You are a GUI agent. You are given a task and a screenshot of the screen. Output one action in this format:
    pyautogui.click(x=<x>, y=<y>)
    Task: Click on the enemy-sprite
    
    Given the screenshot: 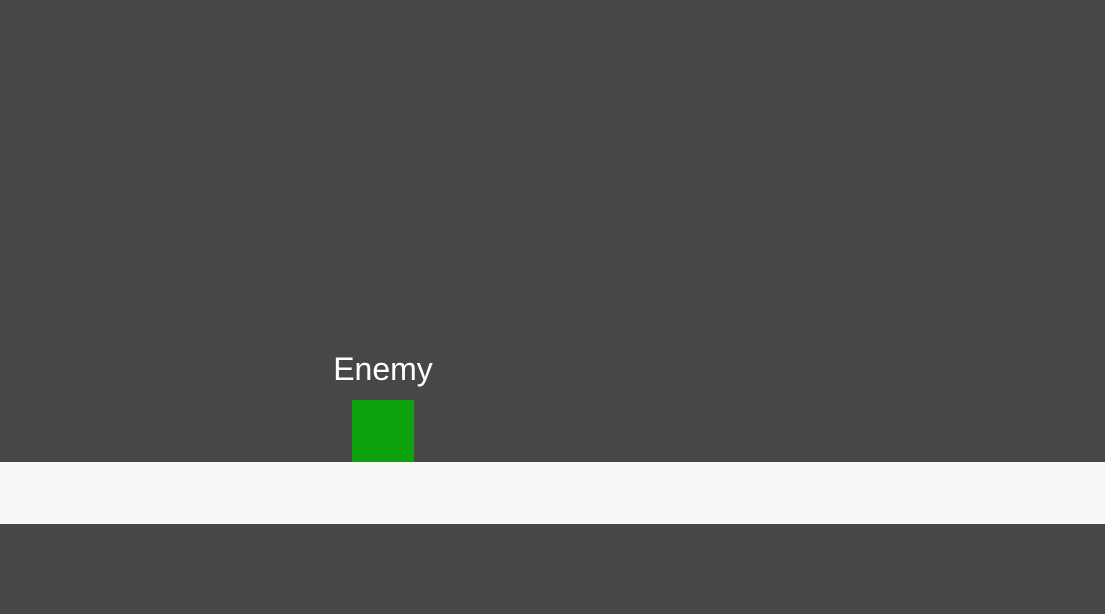 What is the action you would take?
    pyautogui.click(x=383, y=431)
    